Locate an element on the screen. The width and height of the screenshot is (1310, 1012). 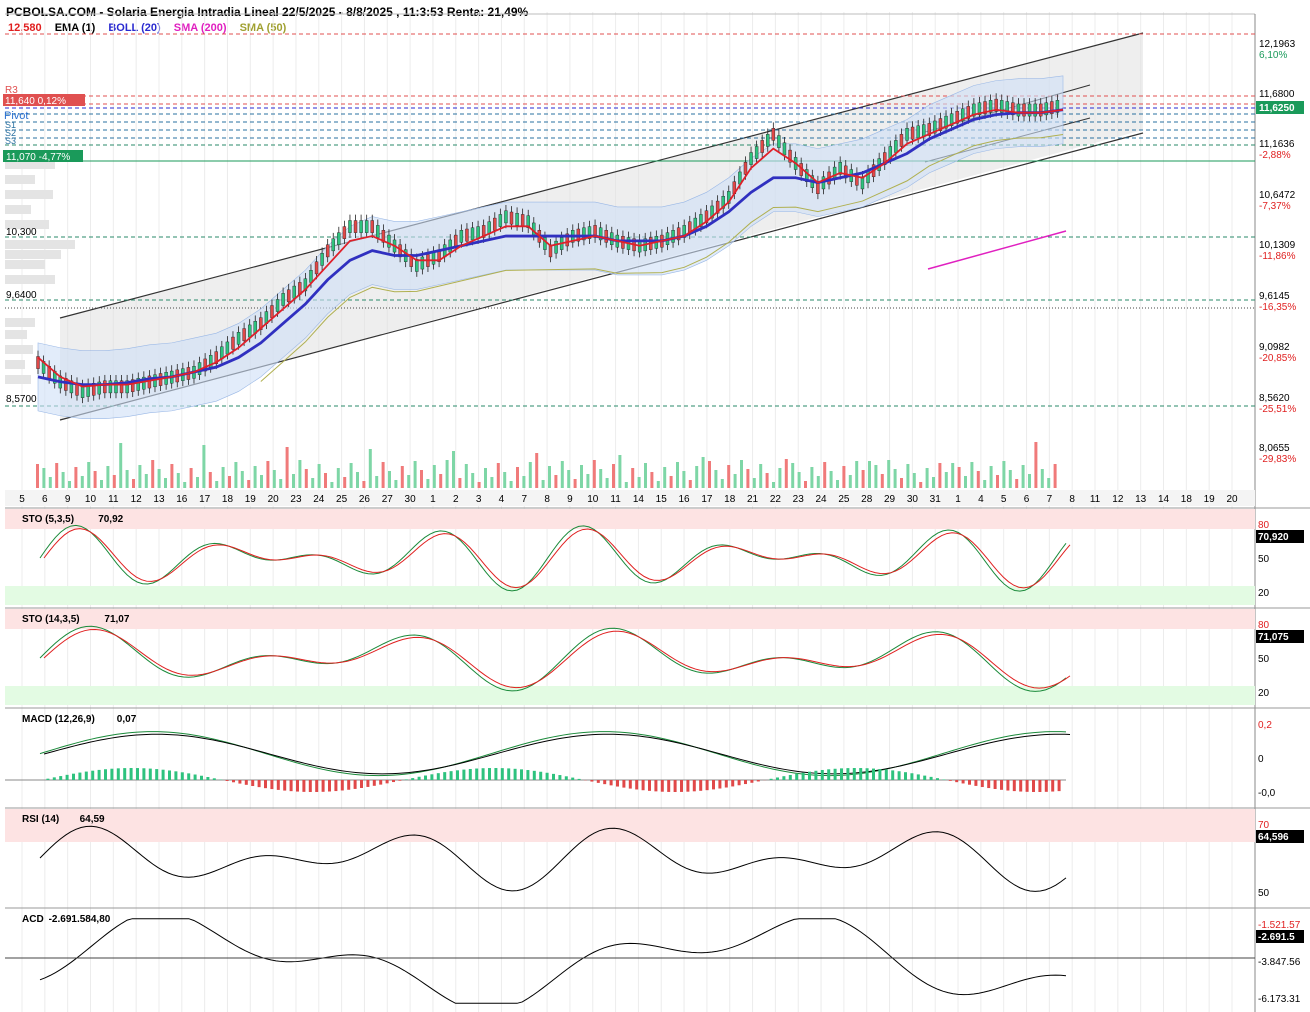
panel-value: 70,92 is located at coordinates (110, 519).